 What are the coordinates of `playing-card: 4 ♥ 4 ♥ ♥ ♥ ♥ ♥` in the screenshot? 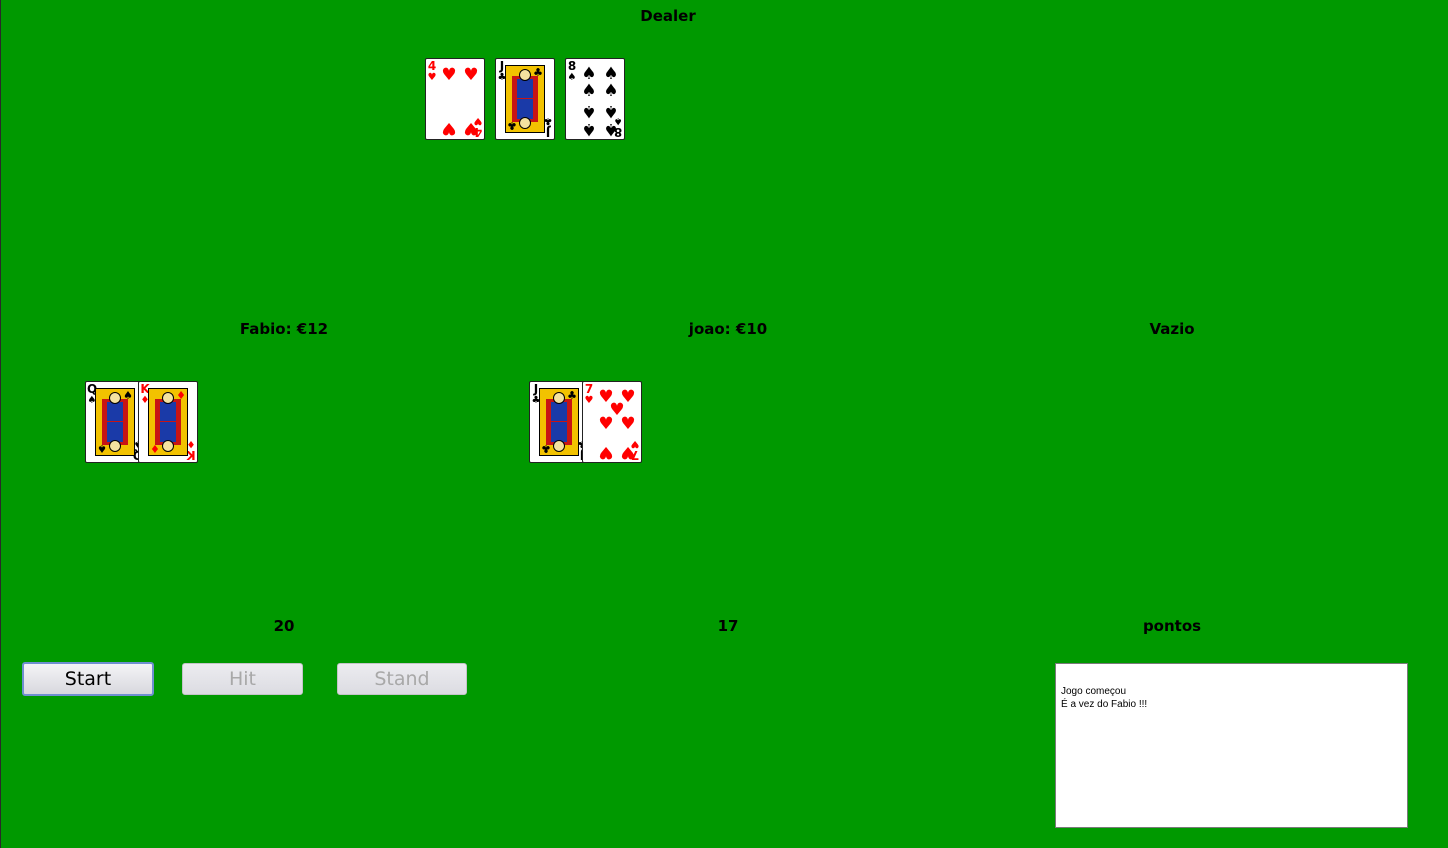 It's located at (455, 99).